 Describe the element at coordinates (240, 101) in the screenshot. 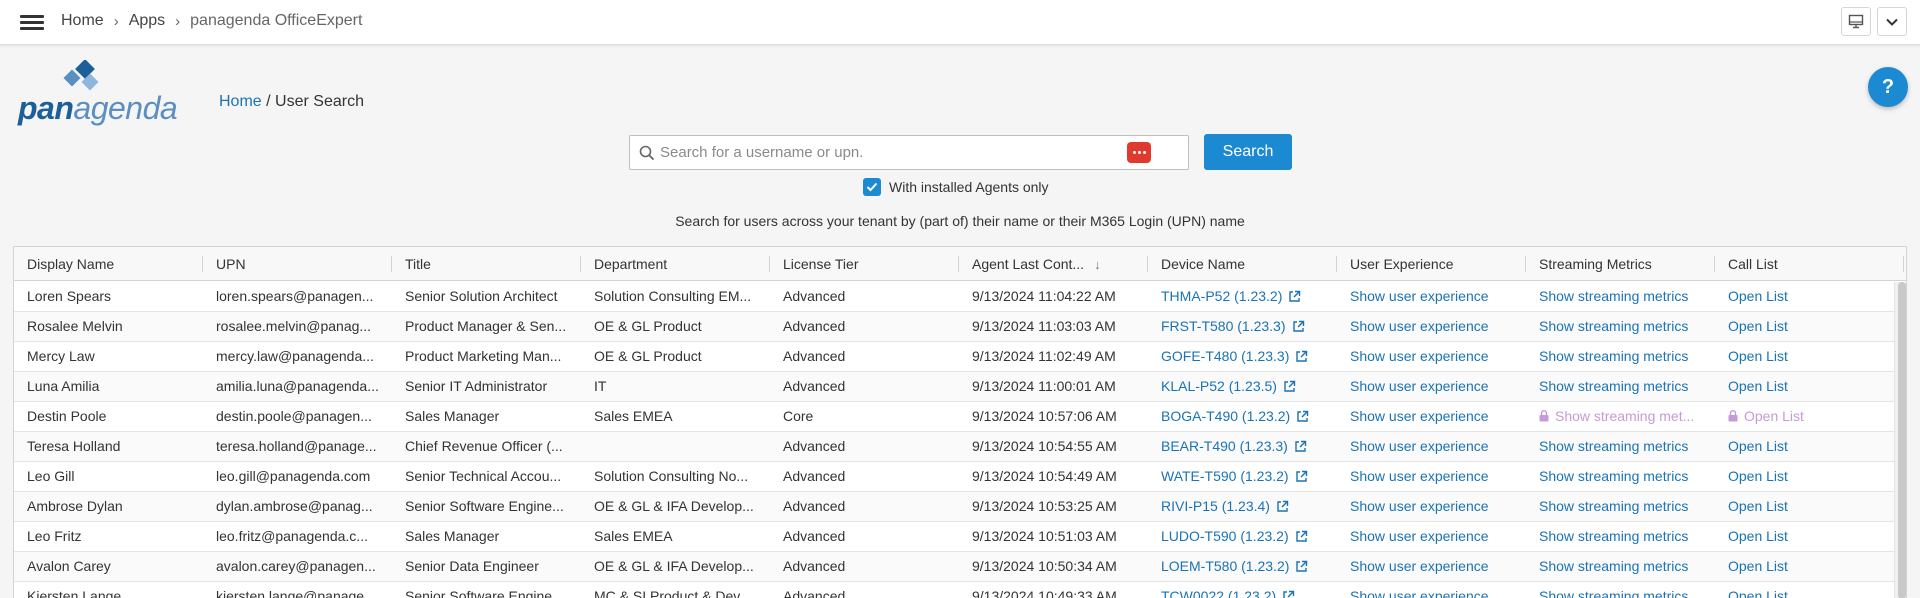

I see `page-breadcrumb-home-link: Home` at that location.